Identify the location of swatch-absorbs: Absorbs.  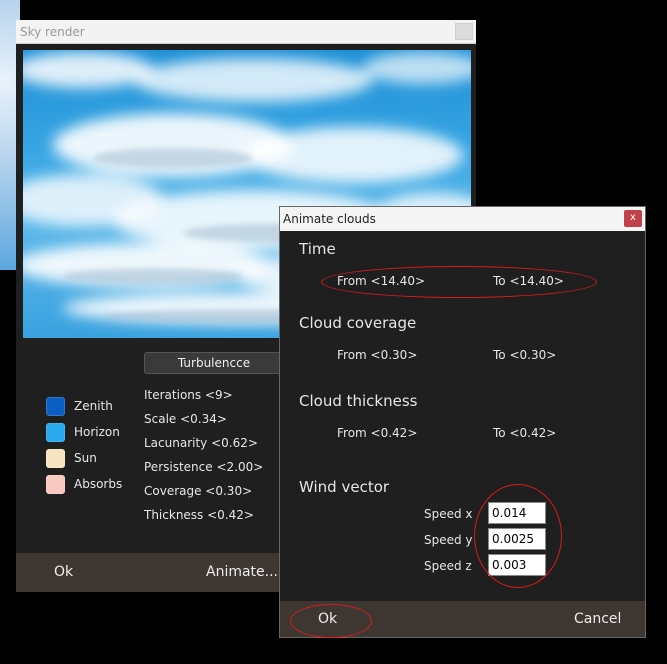
(84, 484).